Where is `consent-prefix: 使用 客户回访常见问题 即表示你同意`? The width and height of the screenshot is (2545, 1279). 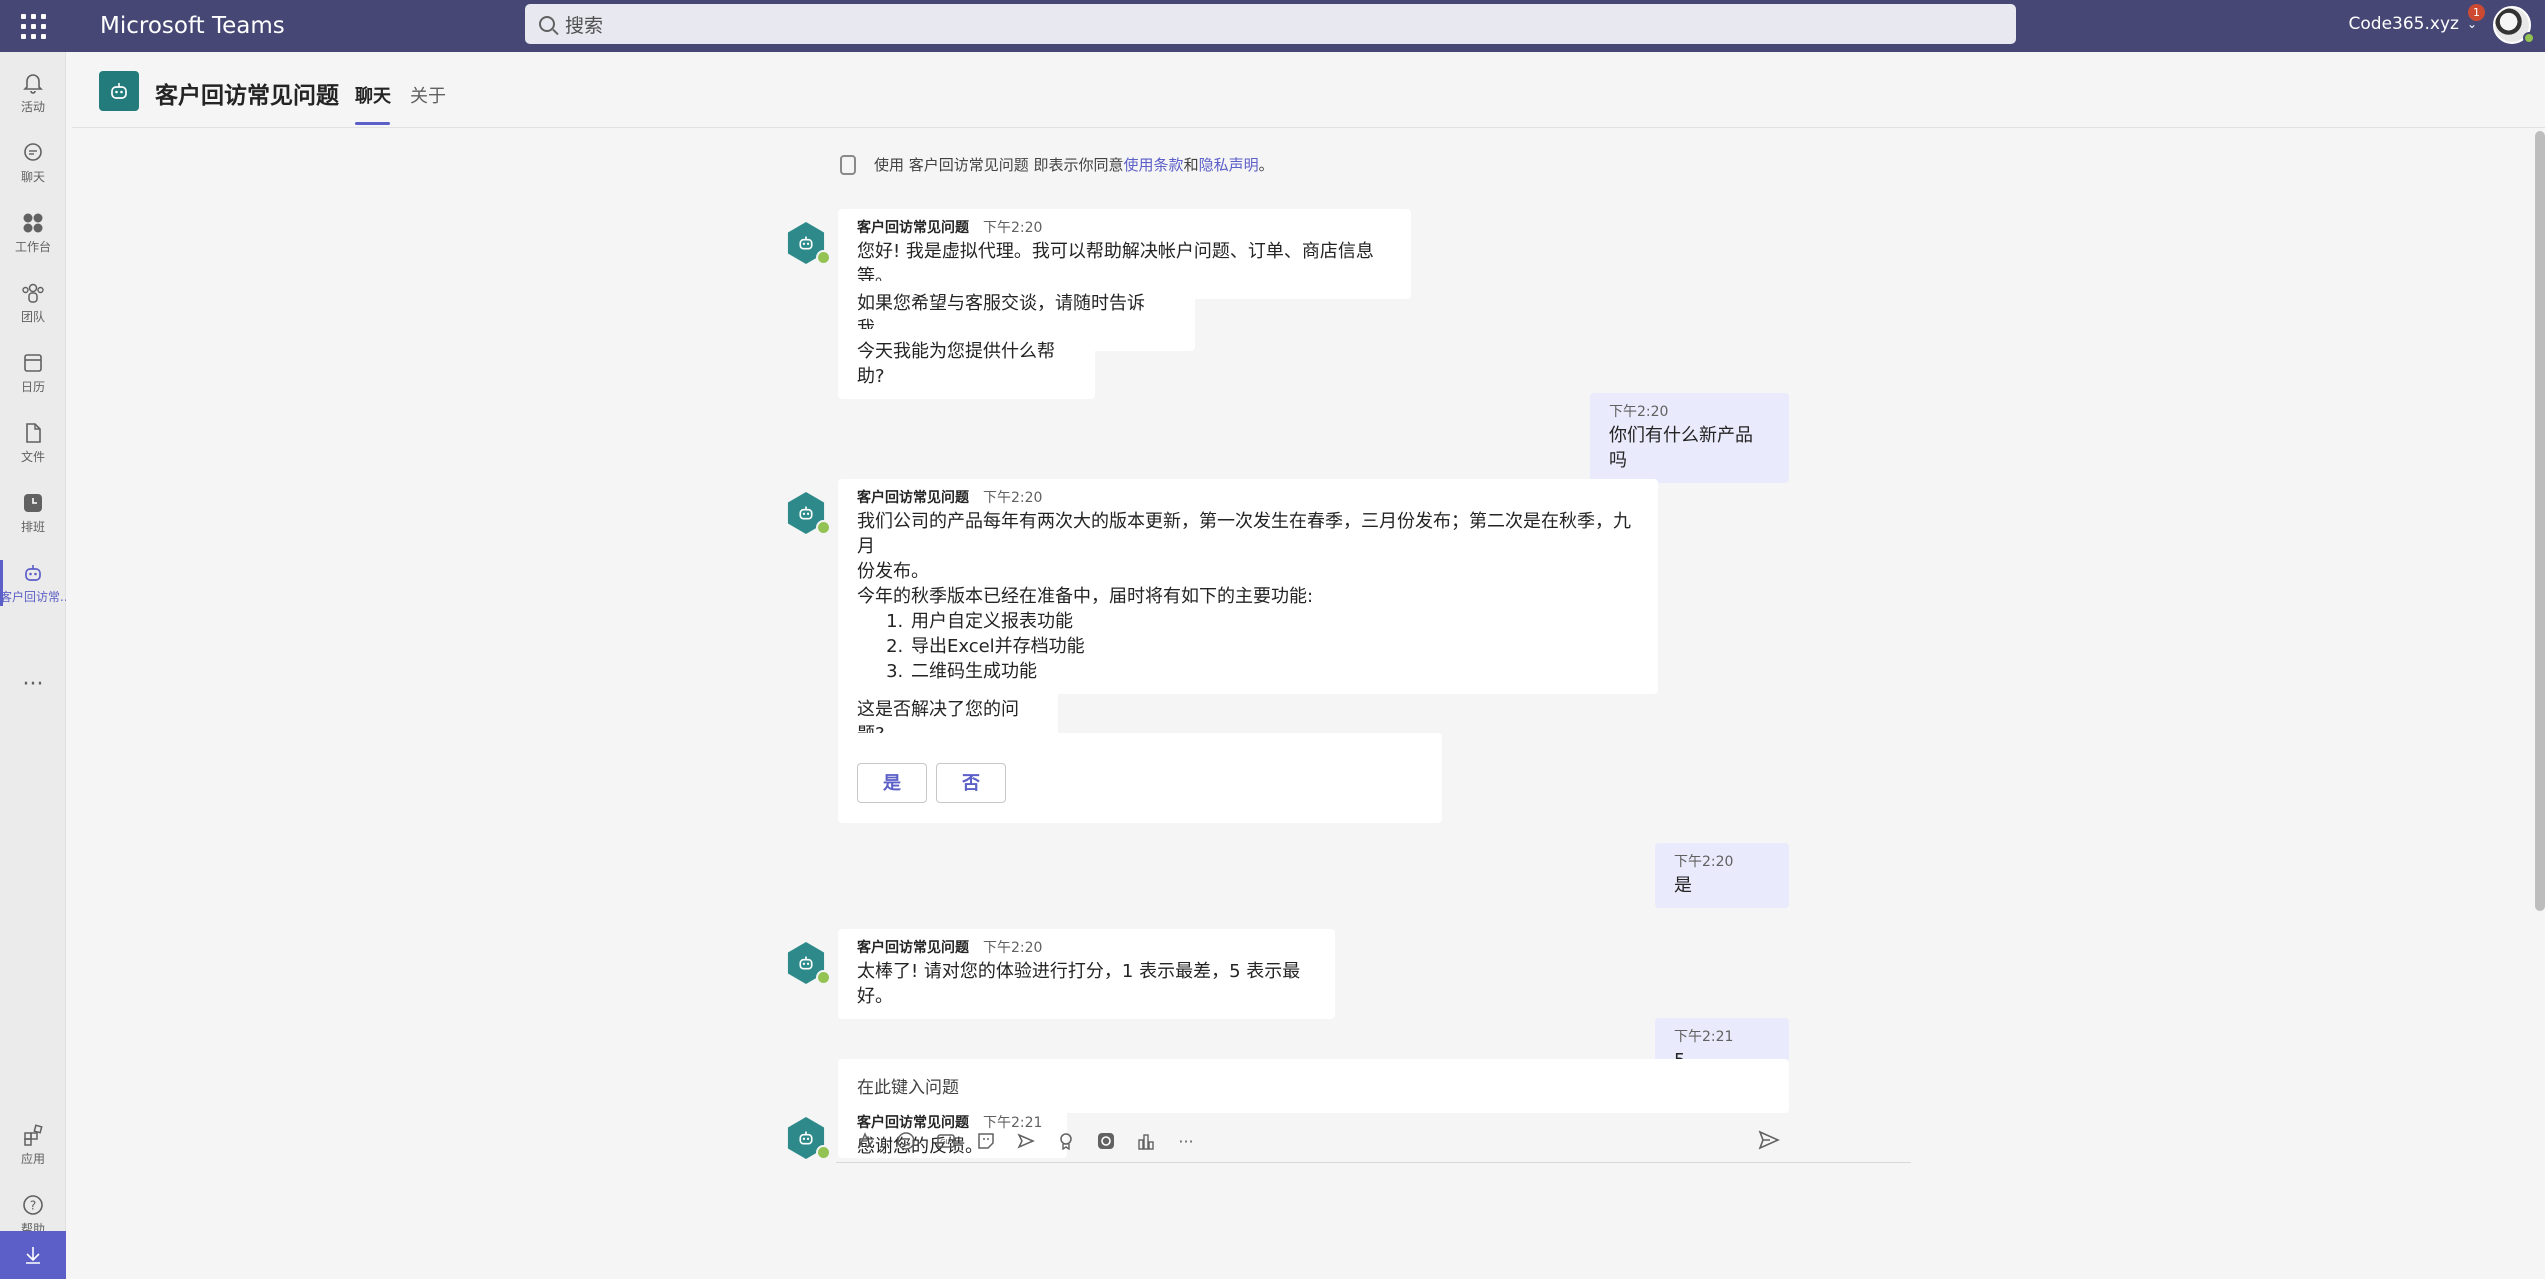
consent-prefix: 使用 客户回访常见问题 即表示你同意 is located at coordinates (999, 165).